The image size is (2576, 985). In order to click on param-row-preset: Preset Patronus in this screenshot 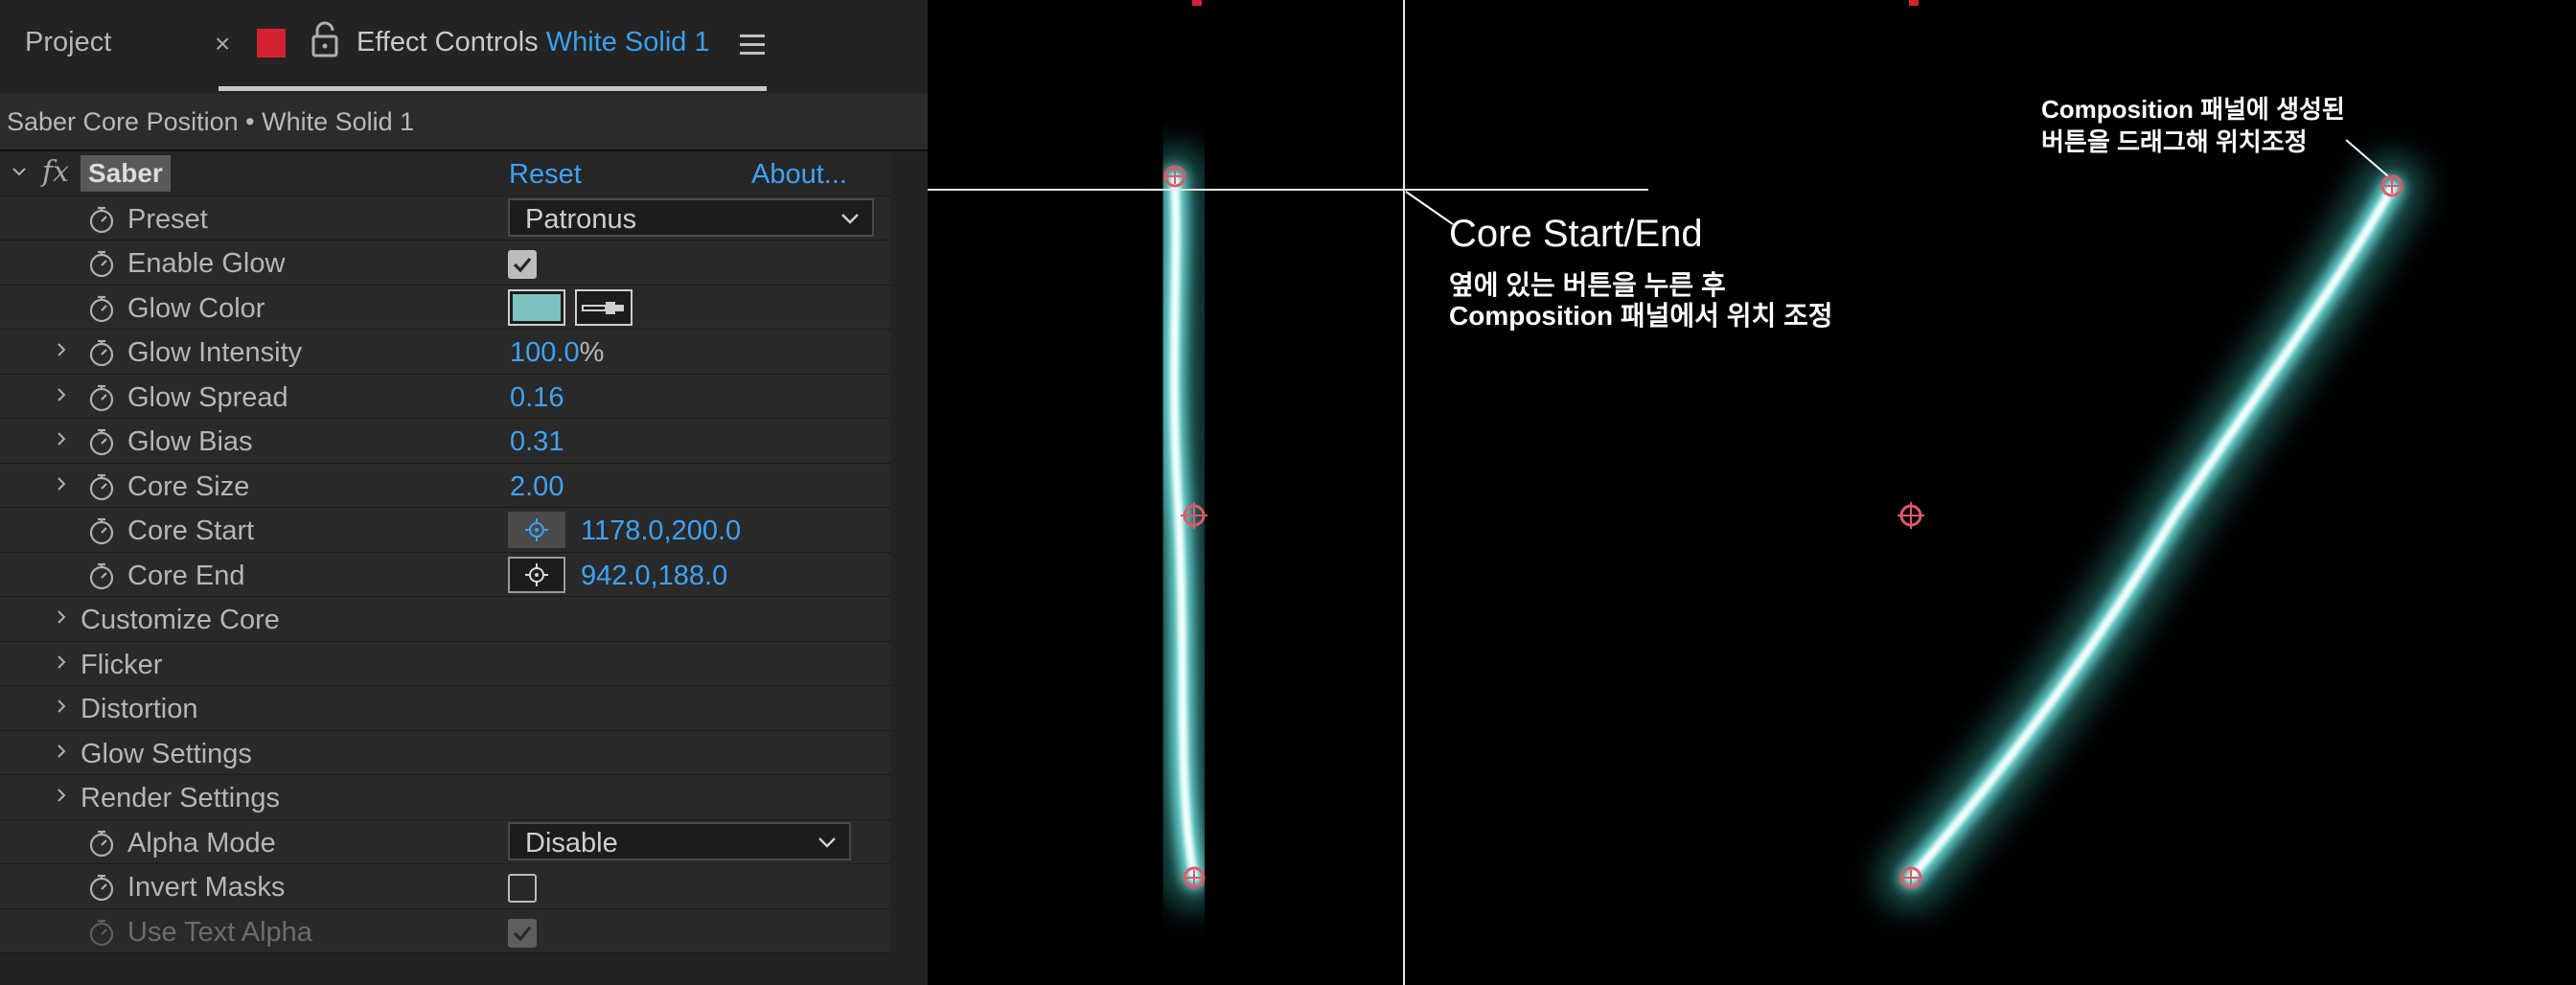, I will do `click(445, 218)`.